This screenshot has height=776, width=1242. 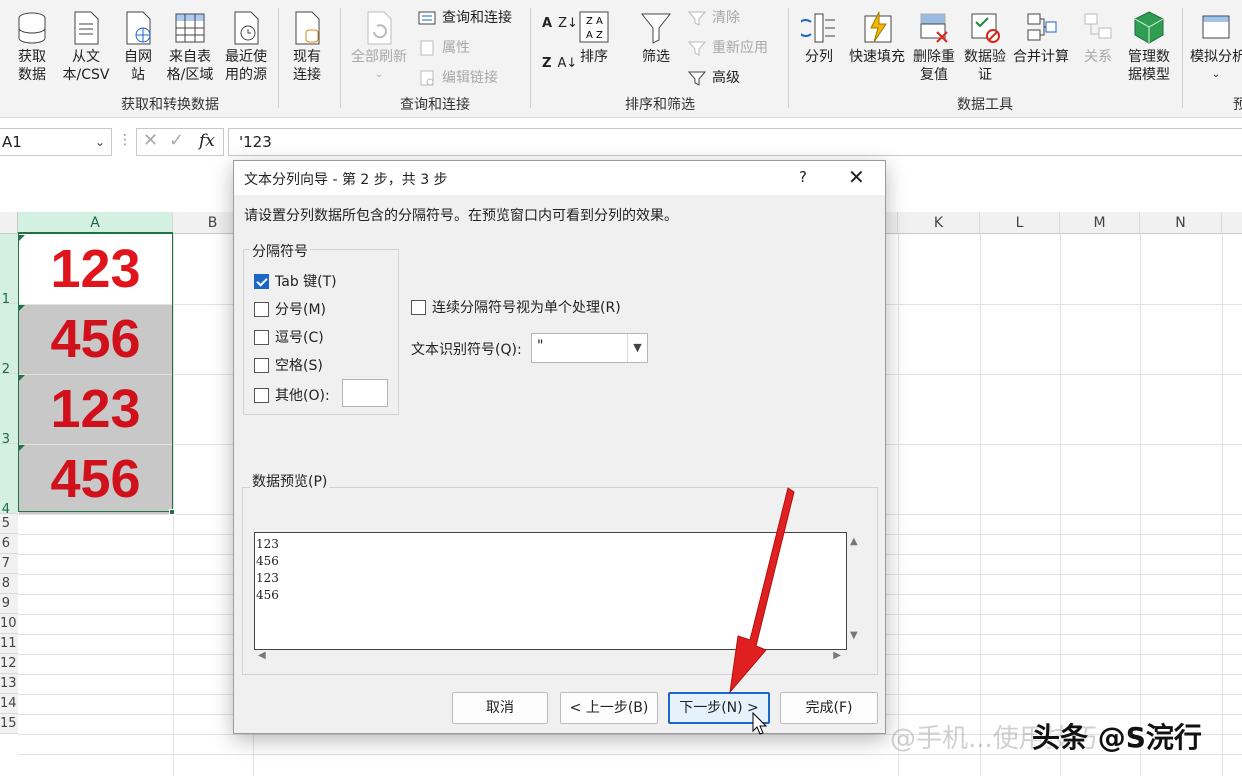 What do you see at coordinates (594, 57) in the screenshot?
I see `sort-label: 排序` at bounding box center [594, 57].